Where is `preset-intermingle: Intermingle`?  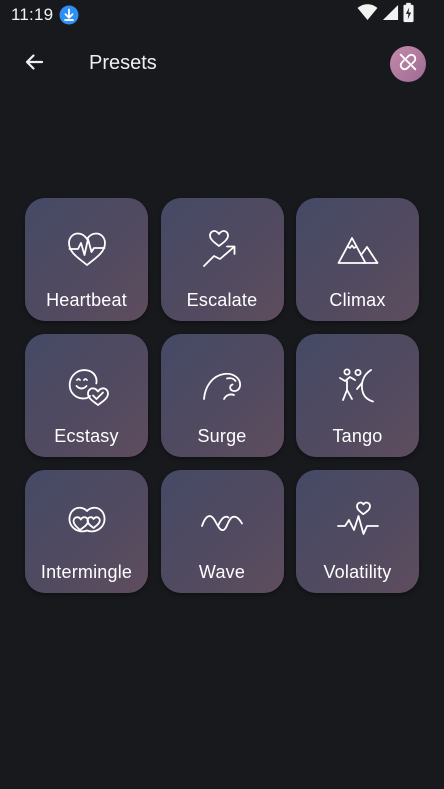
preset-intermingle: Intermingle is located at coordinates (86, 531).